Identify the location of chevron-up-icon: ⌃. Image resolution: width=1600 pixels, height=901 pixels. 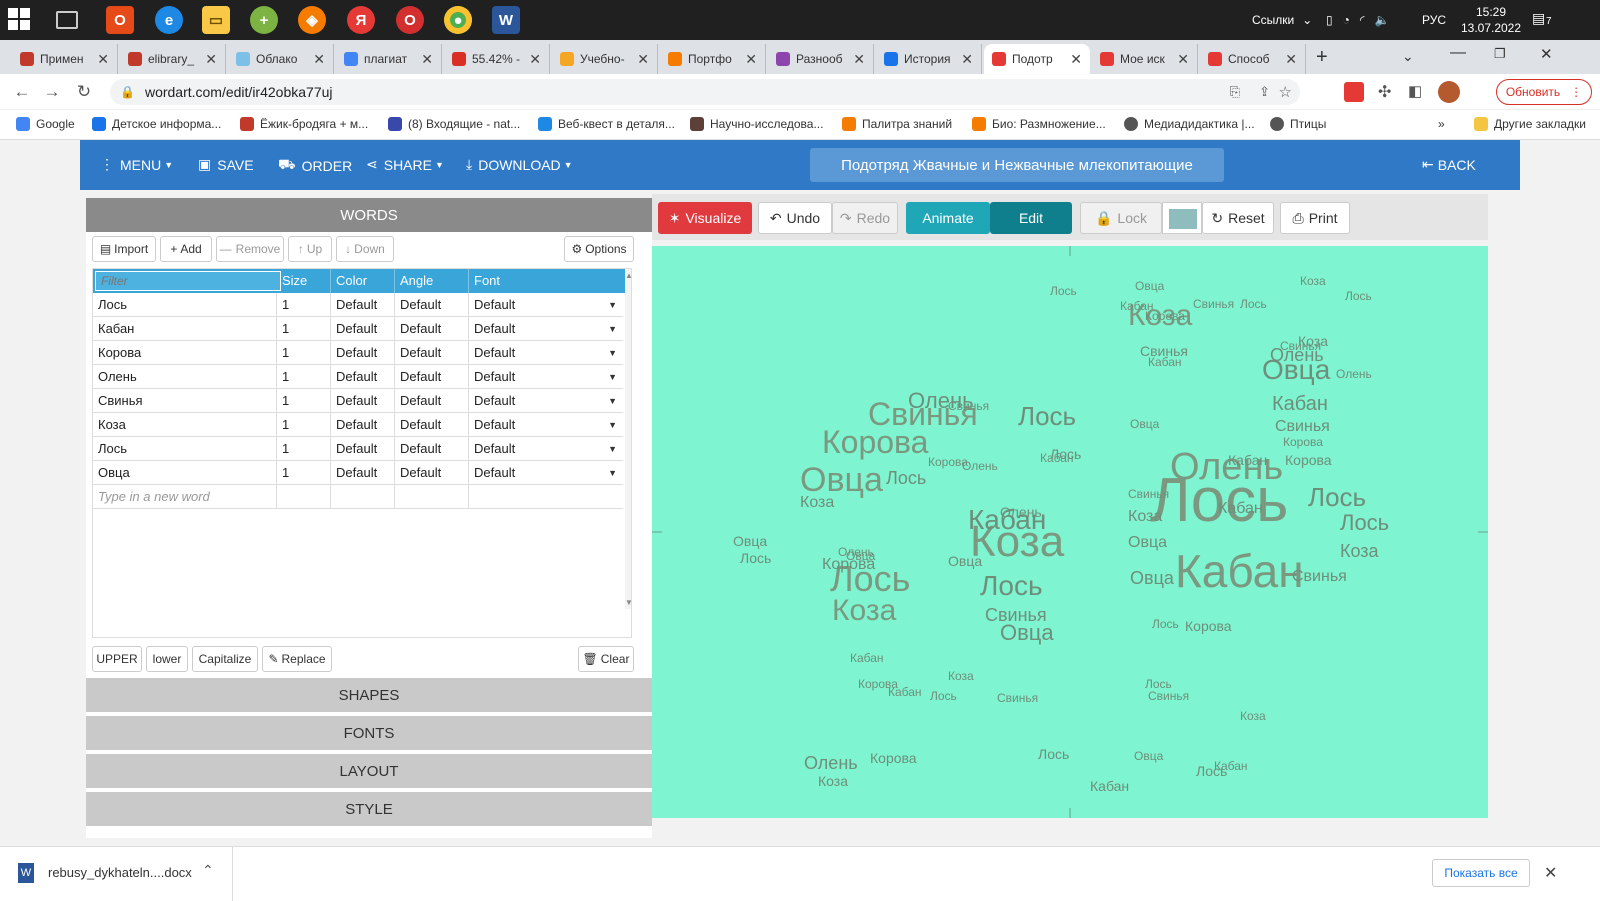
(208, 870).